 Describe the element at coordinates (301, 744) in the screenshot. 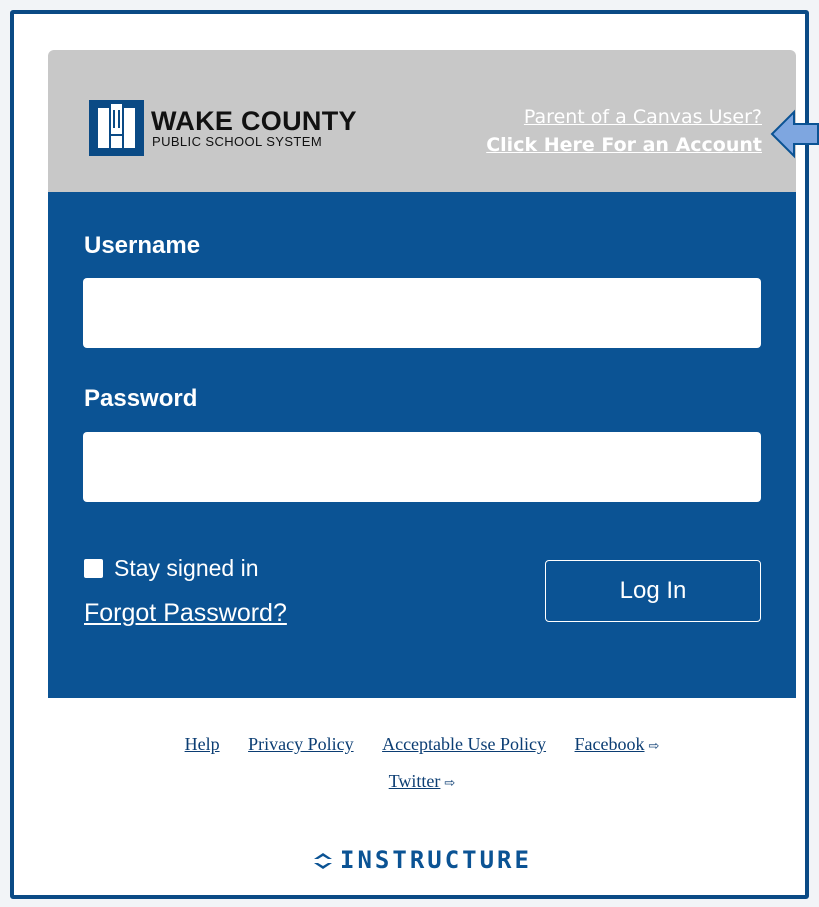

I see `privacy-policy-link: Privacy Policy` at that location.